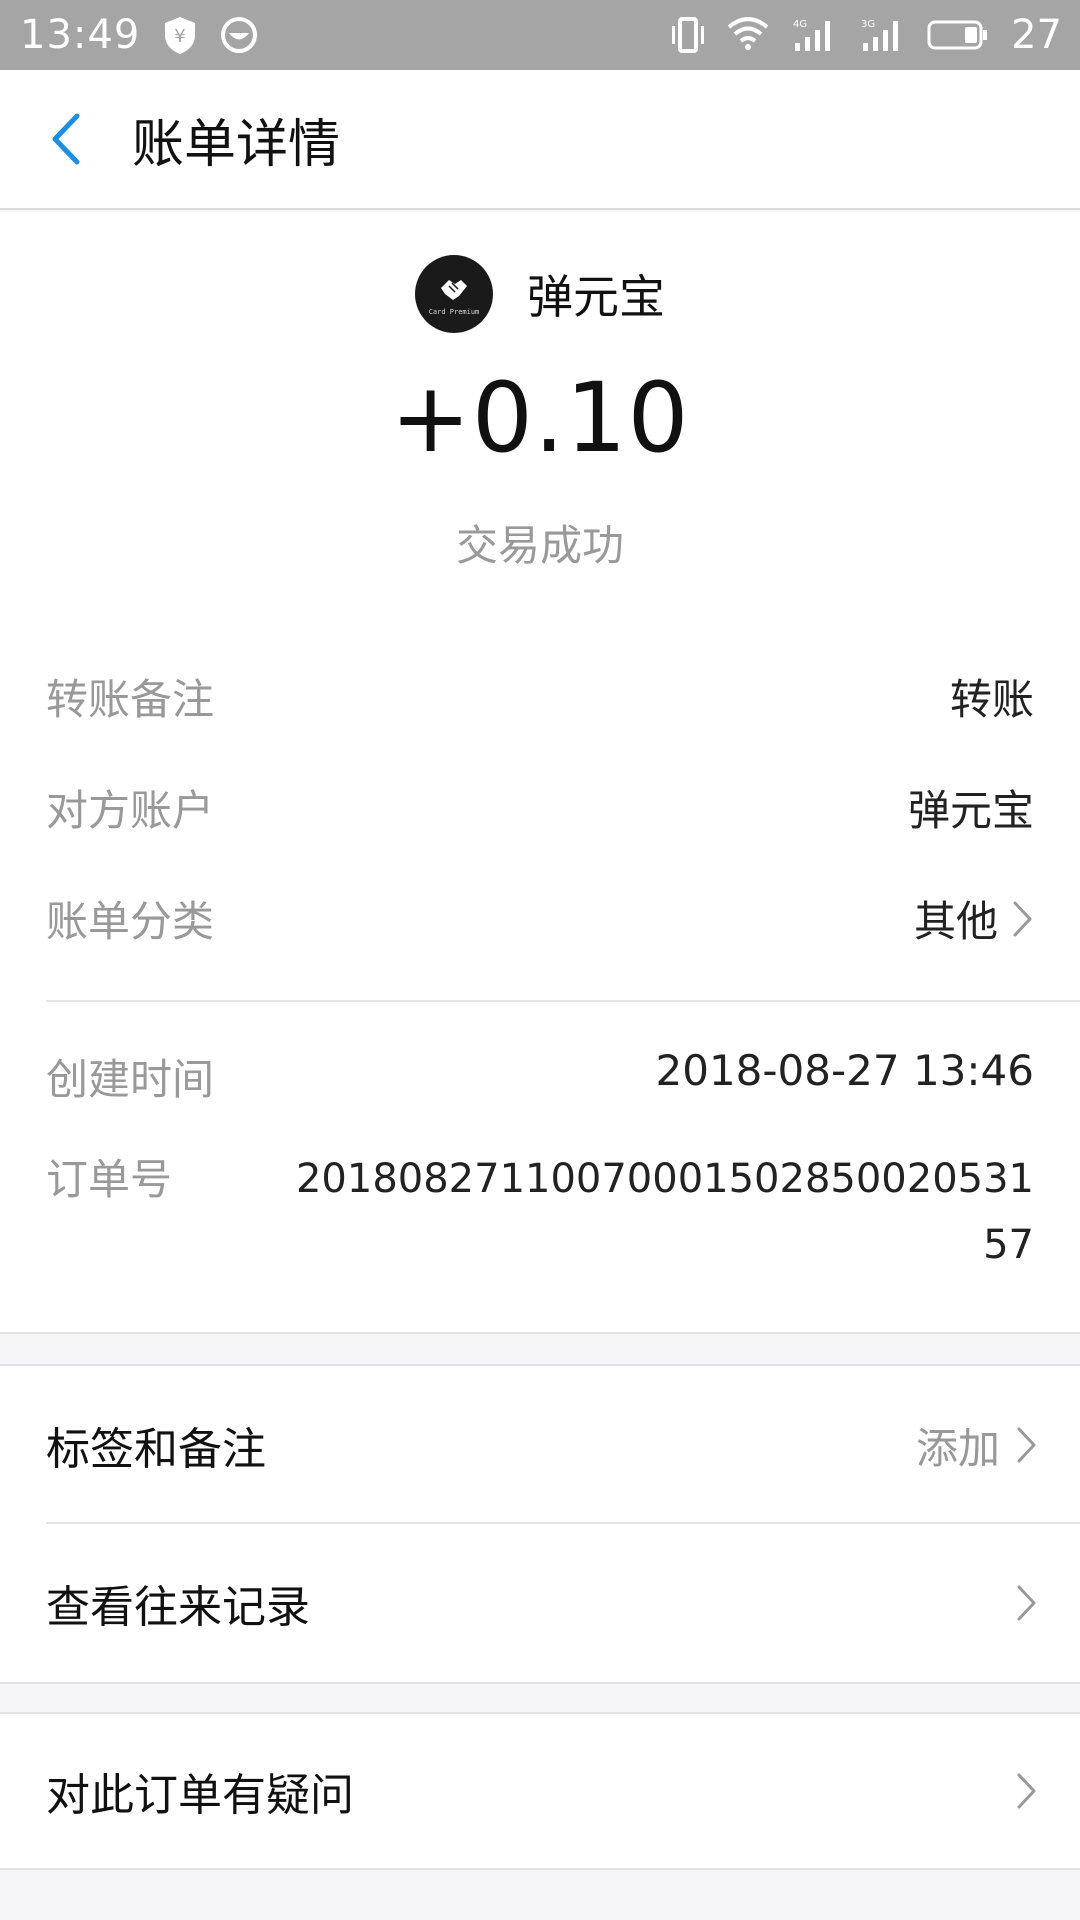 The image size is (1080, 1920). What do you see at coordinates (882, 35) in the screenshot?
I see `signal-3g-icon: 3G` at bounding box center [882, 35].